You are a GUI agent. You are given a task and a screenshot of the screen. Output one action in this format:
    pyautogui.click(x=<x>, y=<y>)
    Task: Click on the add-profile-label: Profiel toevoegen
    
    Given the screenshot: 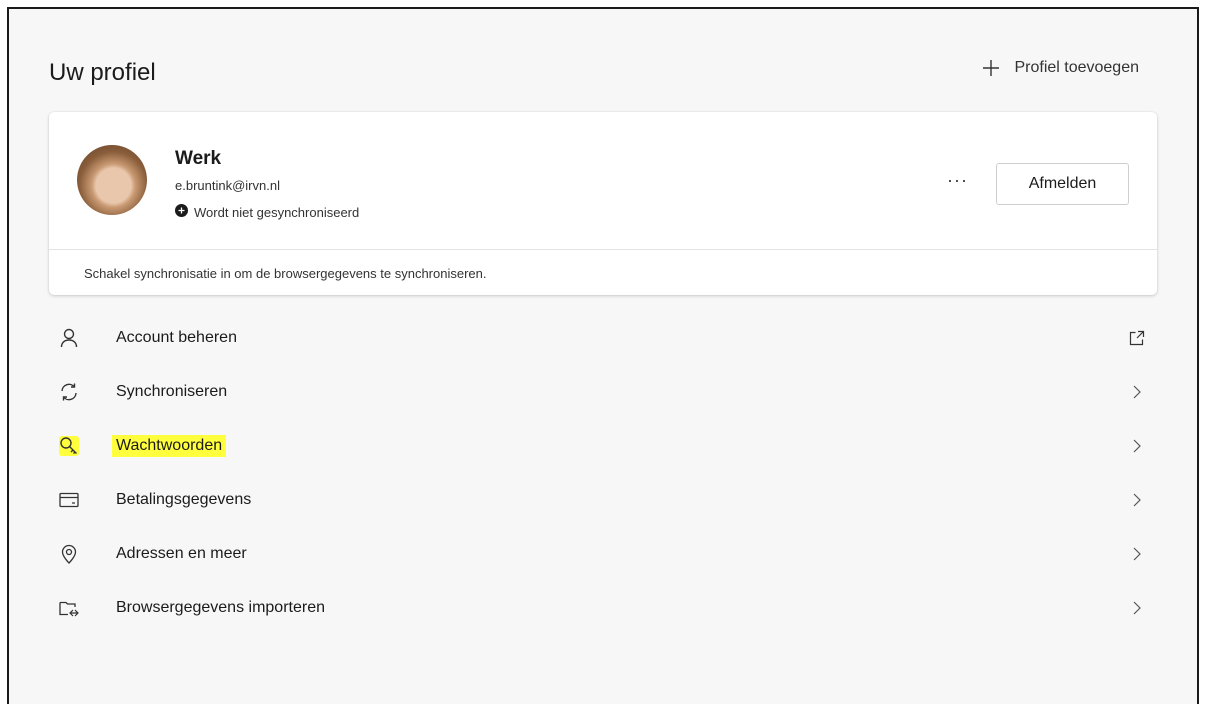 What is the action you would take?
    pyautogui.click(x=1076, y=67)
    